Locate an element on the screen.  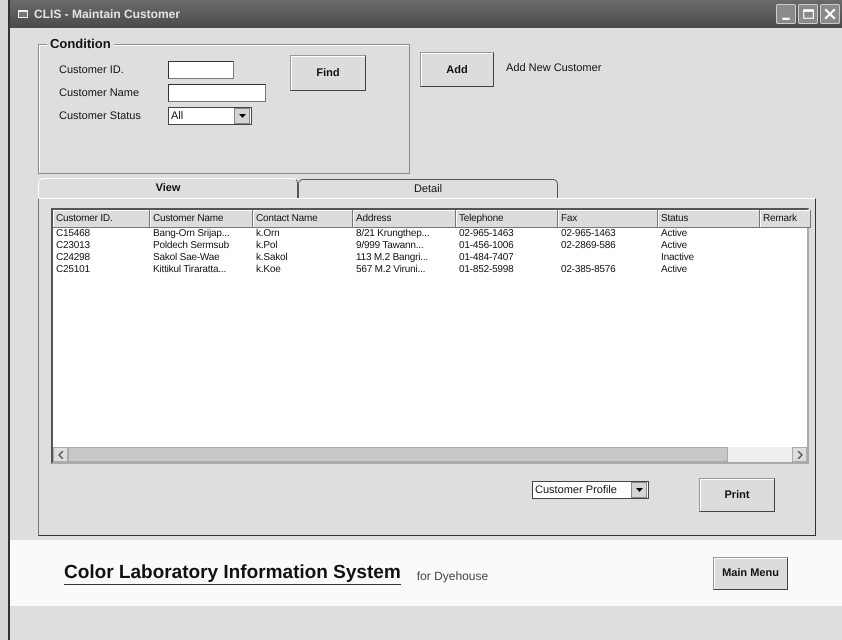
horizontal-scrollbar is located at coordinates (430, 454).